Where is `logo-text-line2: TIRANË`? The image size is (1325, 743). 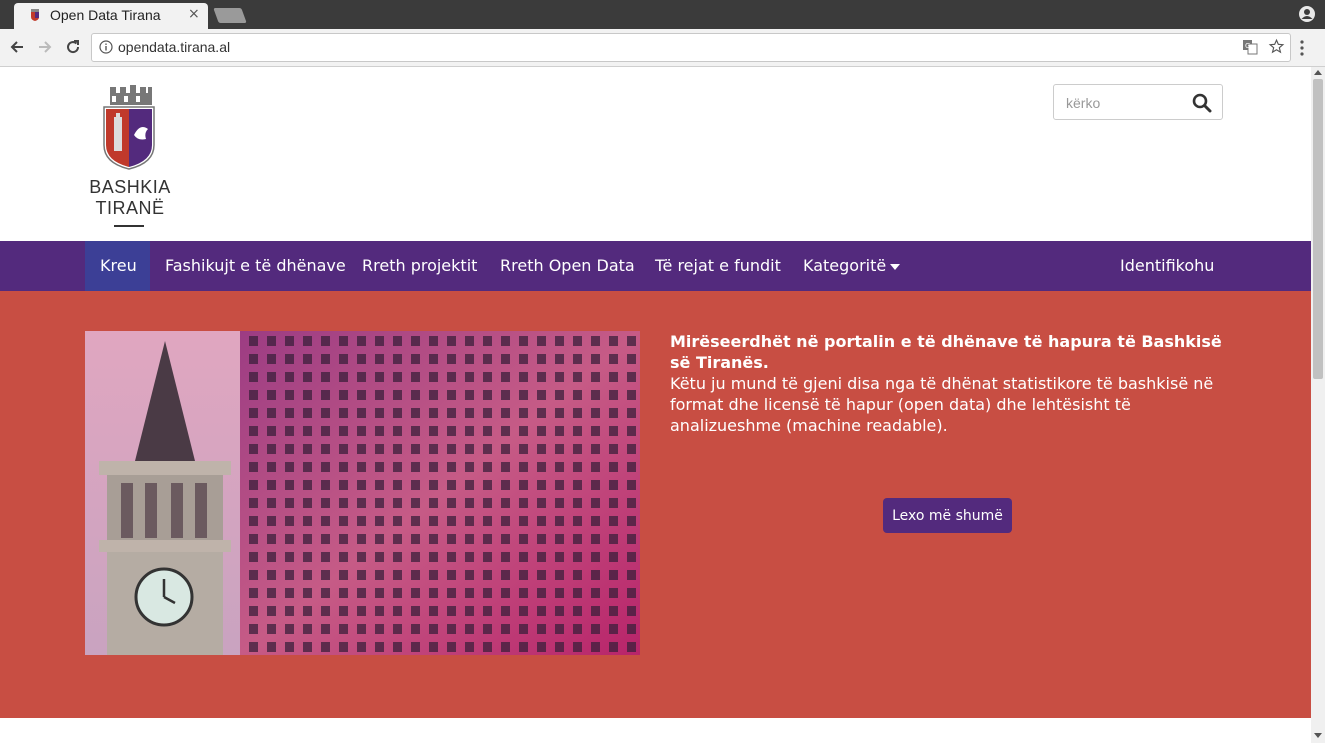 logo-text-line2: TIRANË is located at coordinates (130, 208).